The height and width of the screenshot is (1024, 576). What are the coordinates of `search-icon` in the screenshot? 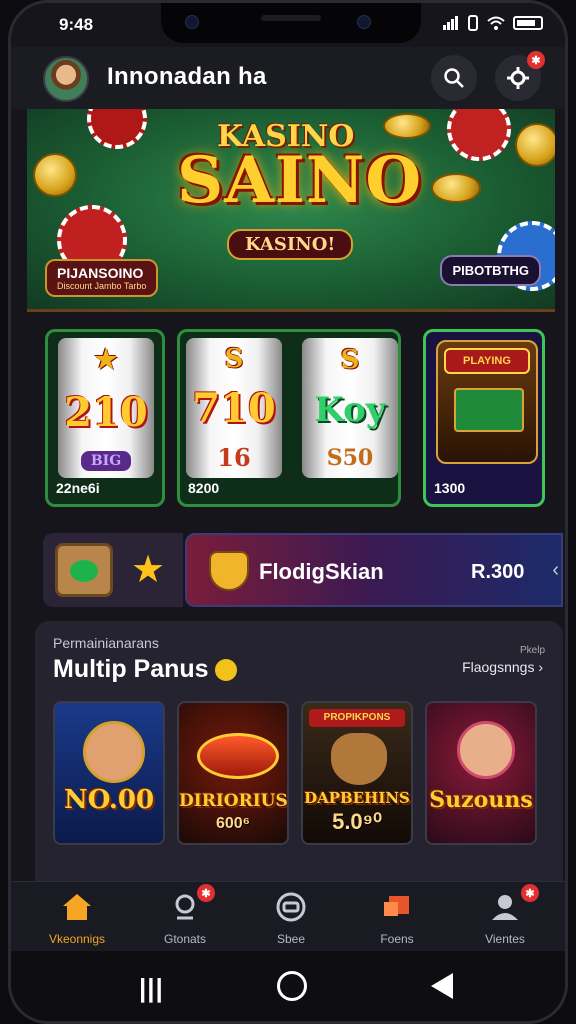 It's located at (454, 78).